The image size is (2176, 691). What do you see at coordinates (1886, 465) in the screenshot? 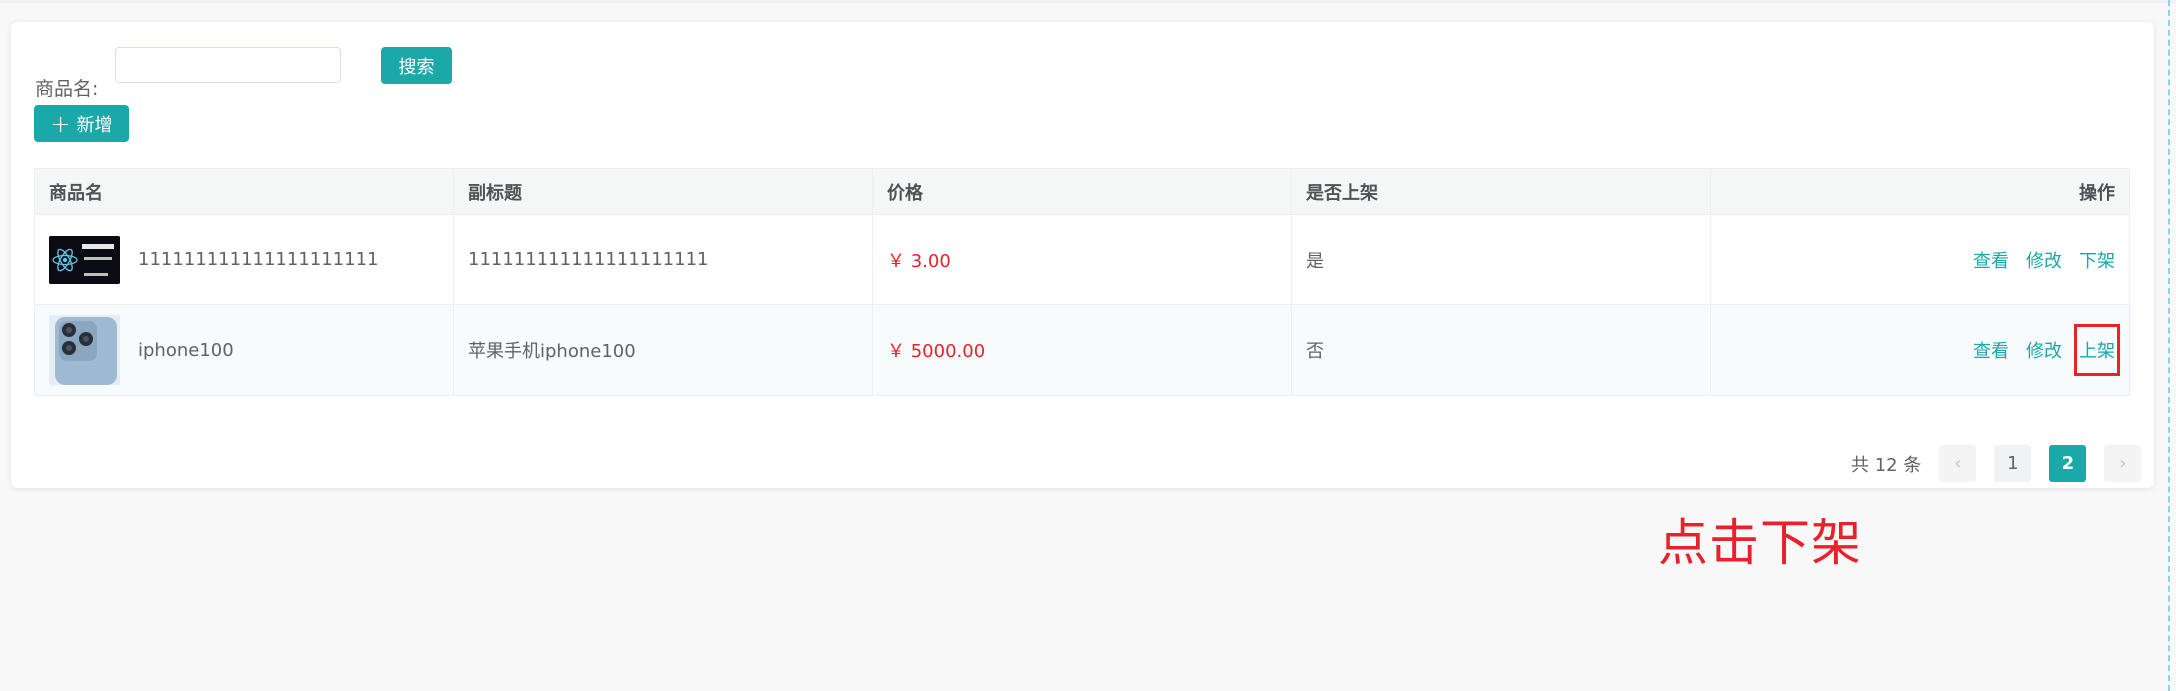
I see `pagination-total: 共 12 条` at bounding box center [1886, 465].